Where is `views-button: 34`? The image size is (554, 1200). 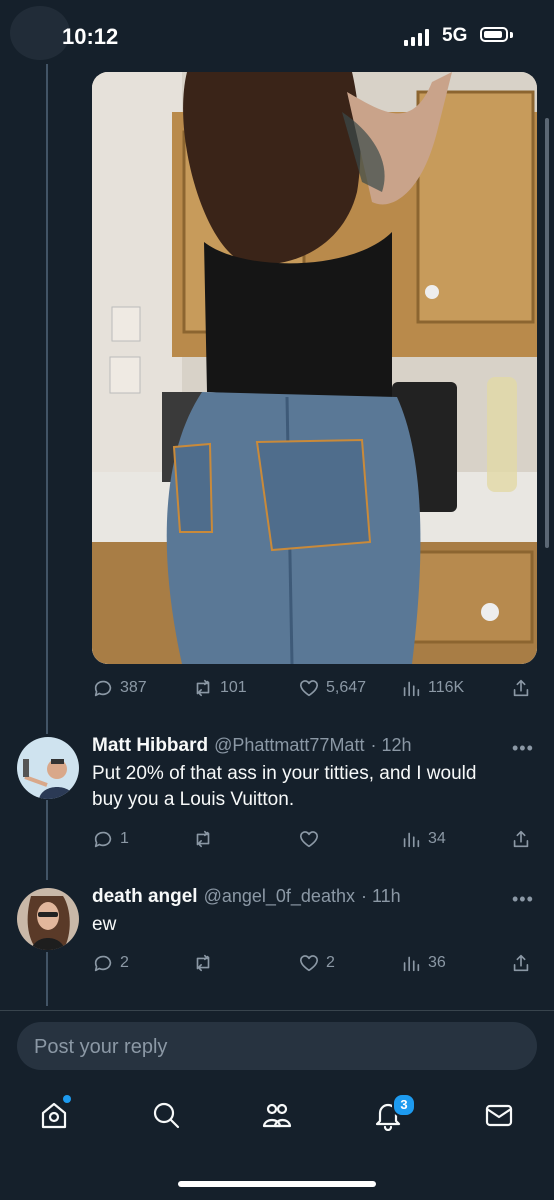
views-button: 34 is located at coordinates (423, 839).